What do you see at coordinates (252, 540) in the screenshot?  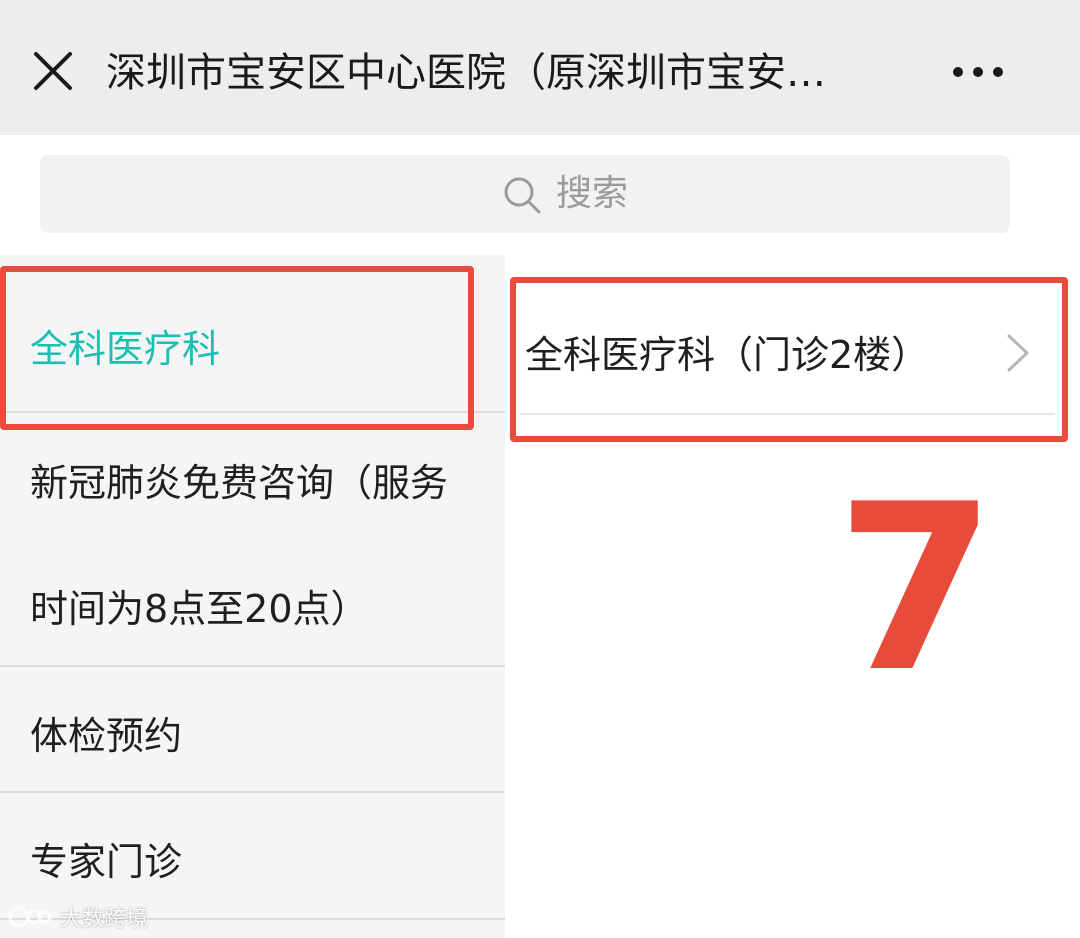 I see `sidebar-item-covid-consultation: 新冠肺炎免费咨询（服务 时间为8点至20点）` at bounding box center [252, 540].